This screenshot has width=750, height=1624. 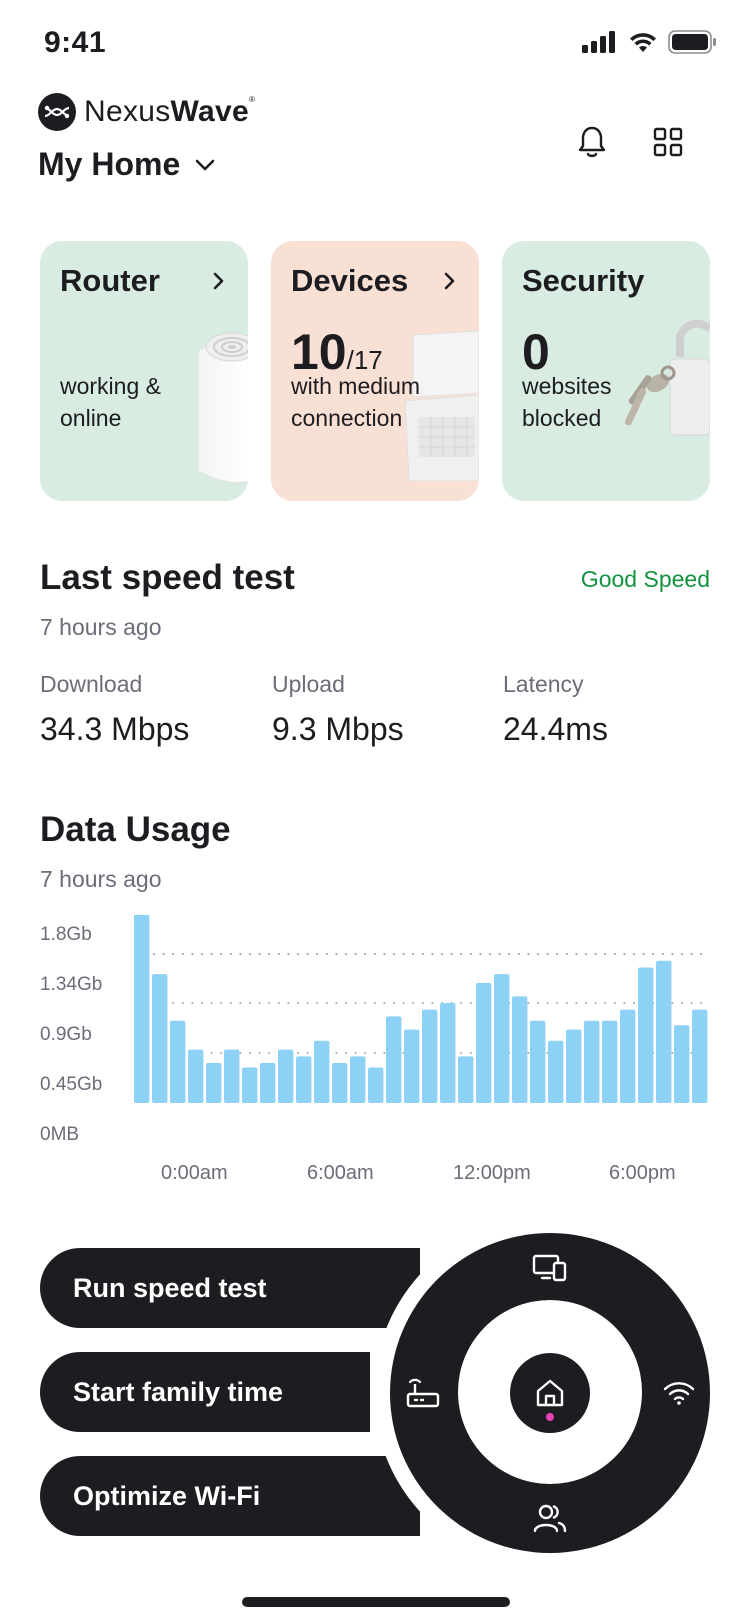 I want to click on home-indicator-bar, so click(x=376, y=1602).